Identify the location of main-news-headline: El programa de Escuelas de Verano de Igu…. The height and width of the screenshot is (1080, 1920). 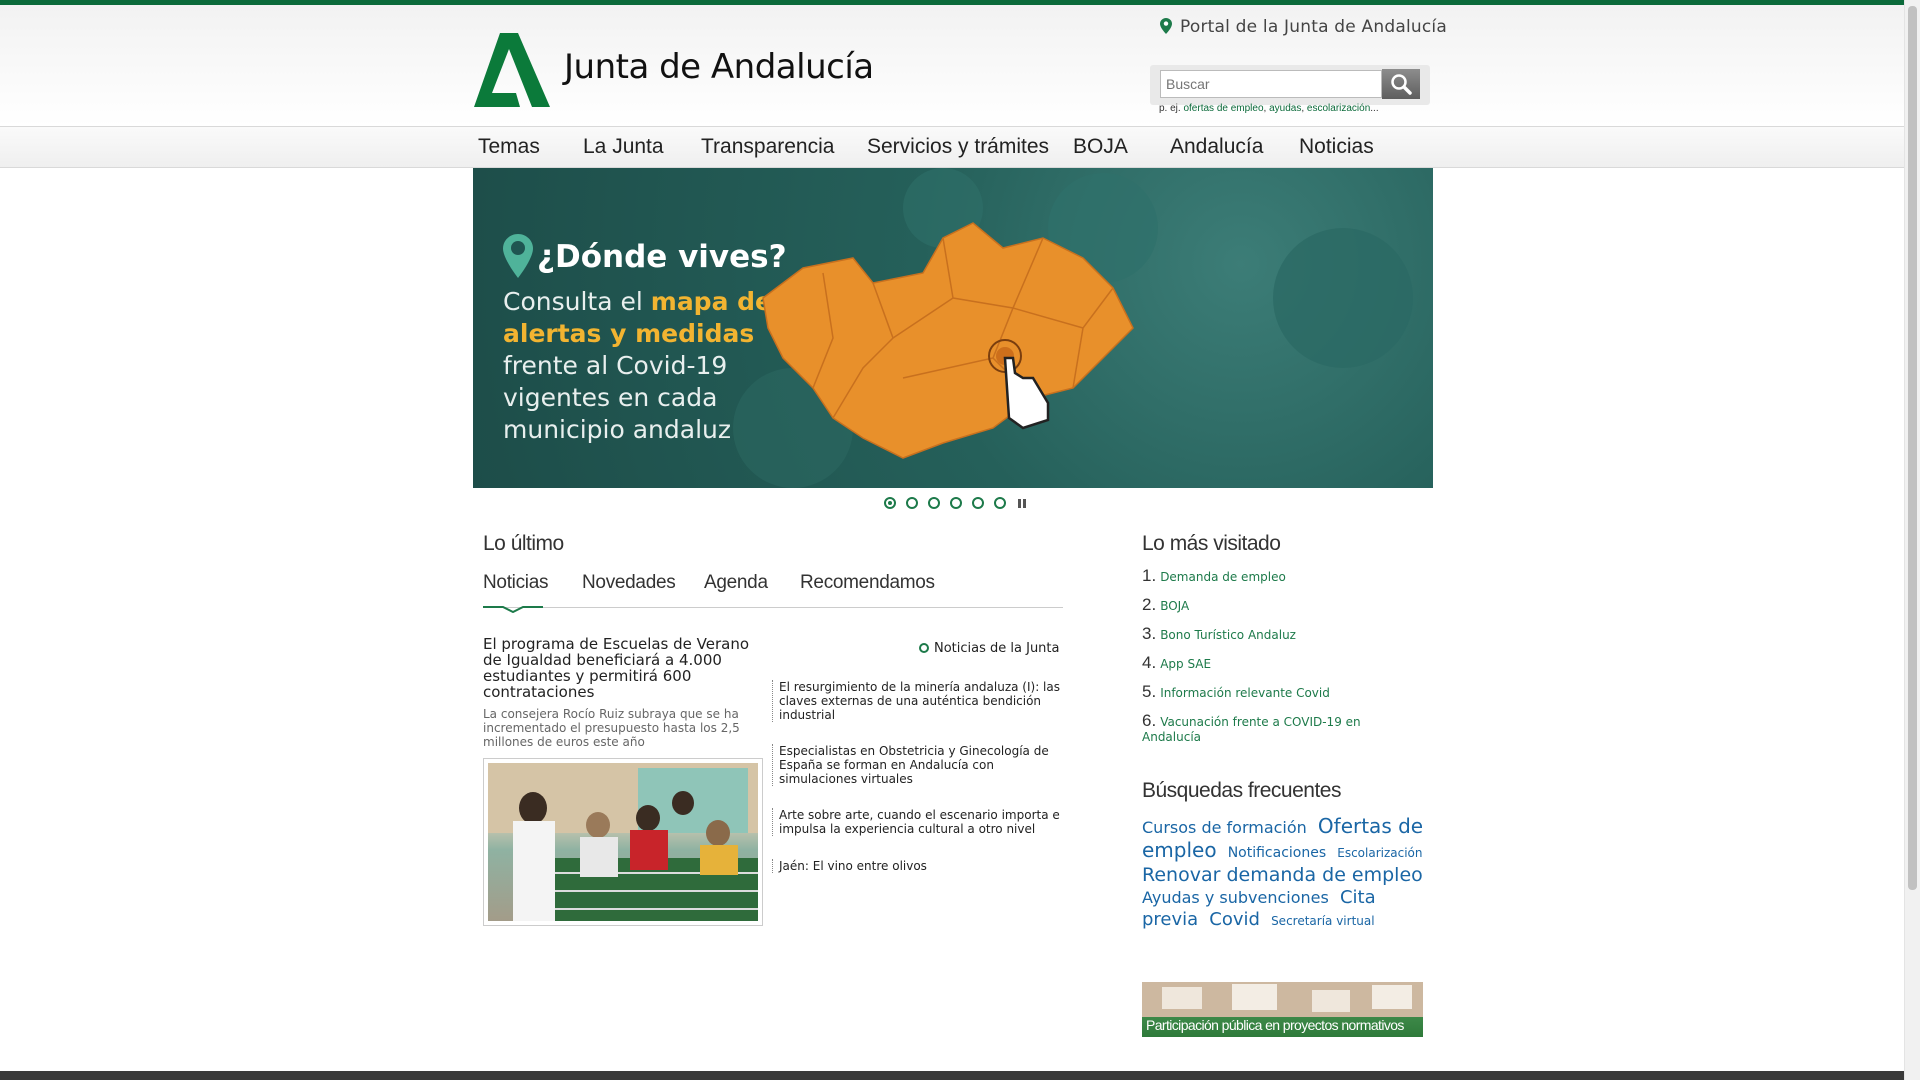
(625, 668).